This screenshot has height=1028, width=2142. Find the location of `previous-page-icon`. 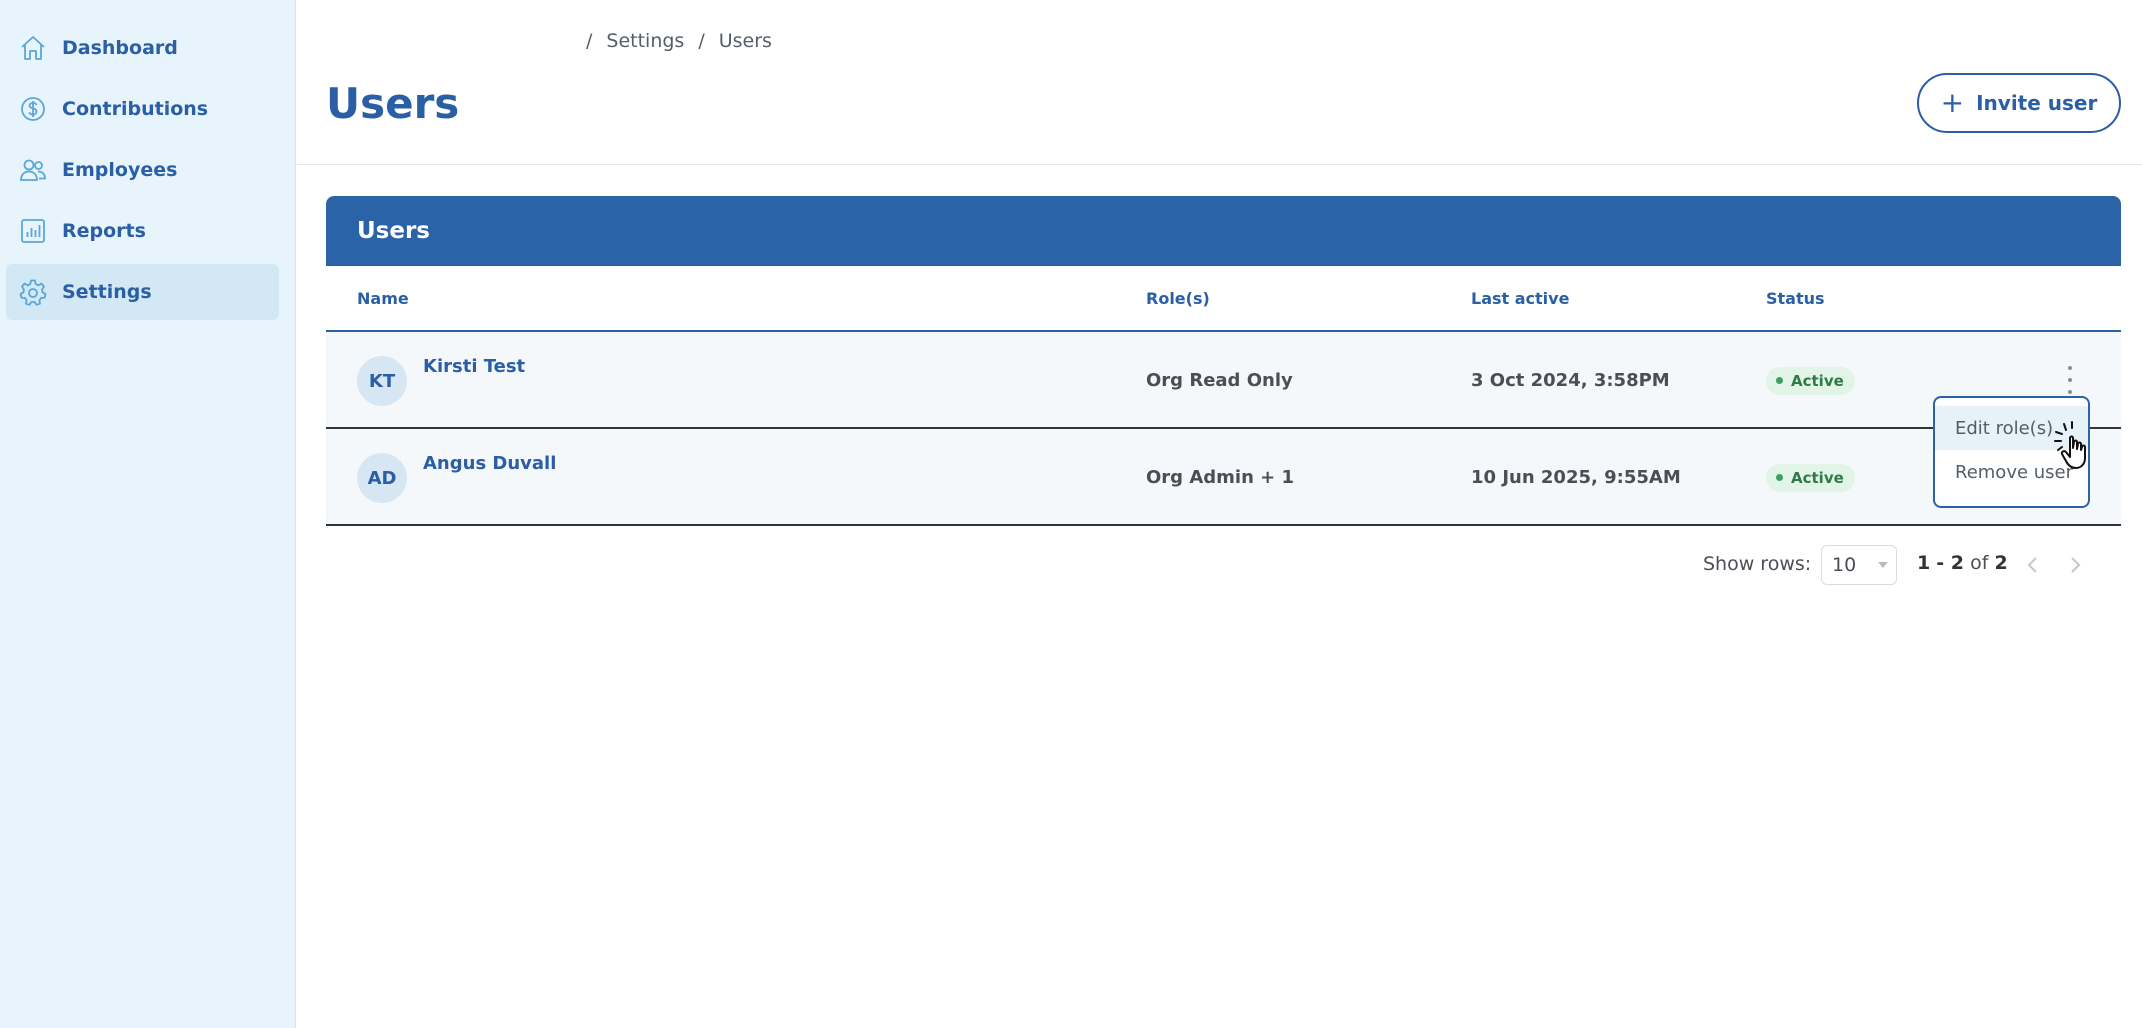

previous-page-icon is located at coordinates (2033, 565).